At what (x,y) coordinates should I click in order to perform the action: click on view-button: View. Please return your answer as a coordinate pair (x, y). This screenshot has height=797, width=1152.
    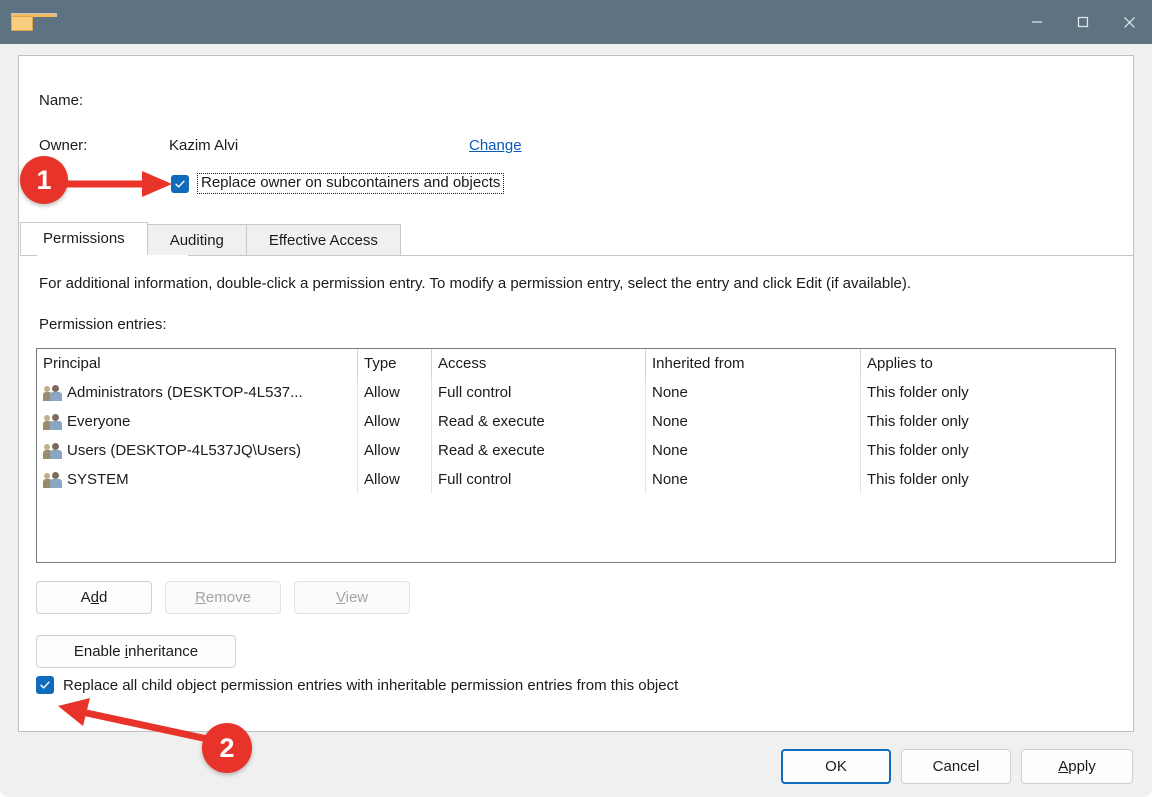
    Looking at the image, I should click on (352, 597).